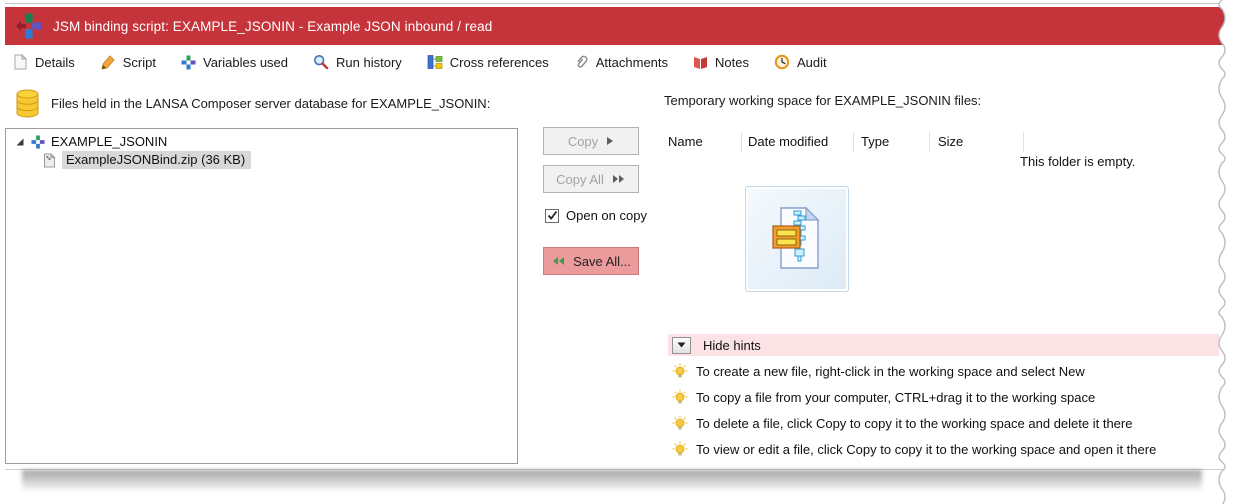 This screenshot has width=1236, height=504. I want to click on open-on-copy-checkbox, so click(552, 215).